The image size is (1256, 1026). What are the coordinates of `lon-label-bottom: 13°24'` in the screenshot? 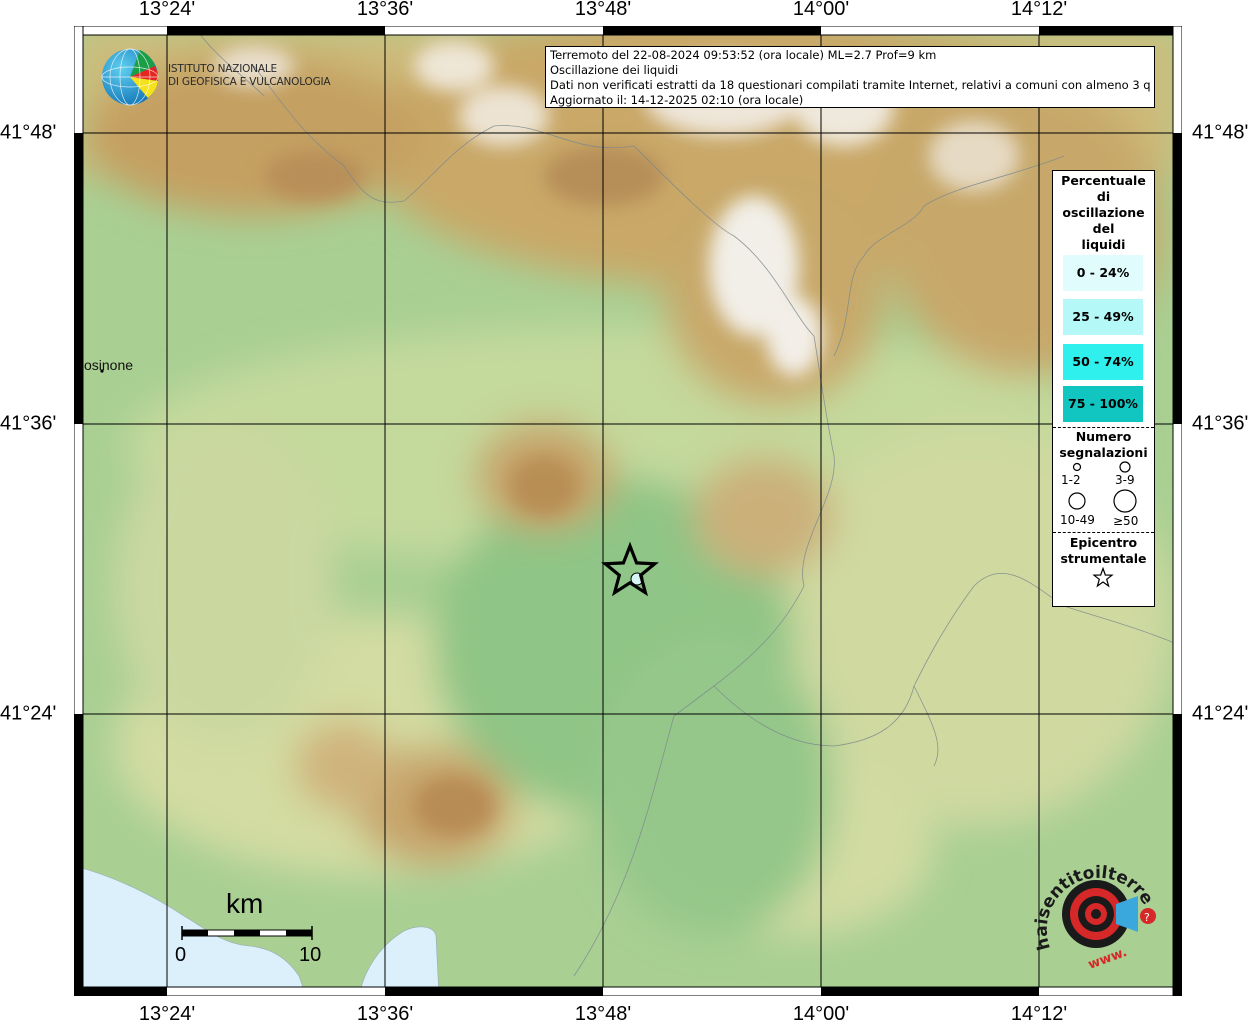 It's located at (167, 1014).